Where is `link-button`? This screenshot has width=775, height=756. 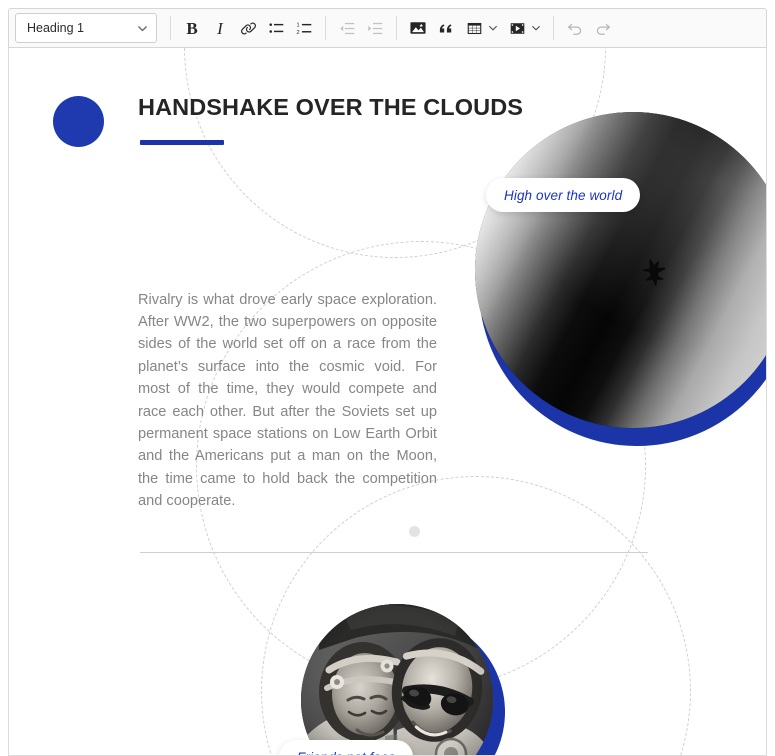
link-button is located at coordinates (248, 28).